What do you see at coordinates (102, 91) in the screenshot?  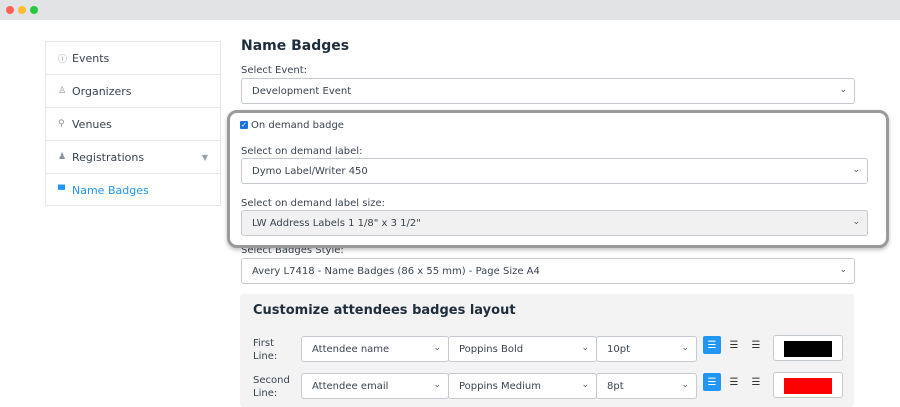 I see `sidebar-item-label: Organizers` at bounding box center [102, 91].